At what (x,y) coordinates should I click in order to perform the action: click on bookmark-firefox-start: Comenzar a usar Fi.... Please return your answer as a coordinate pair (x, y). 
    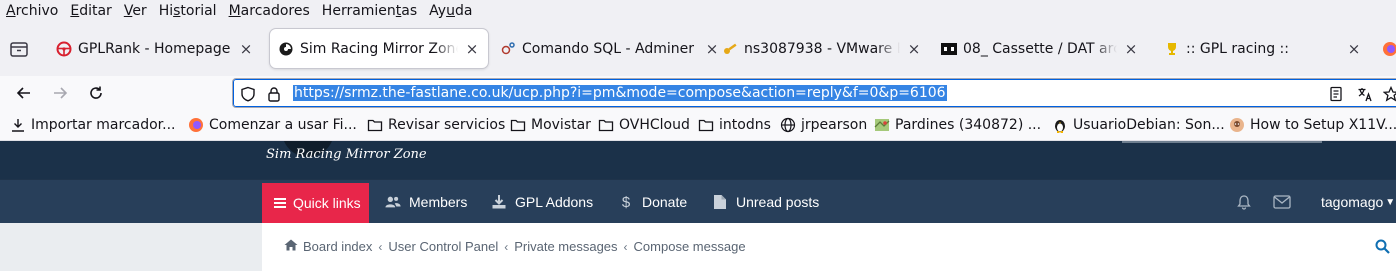
    Looking at the image, I should click on (272, 125).